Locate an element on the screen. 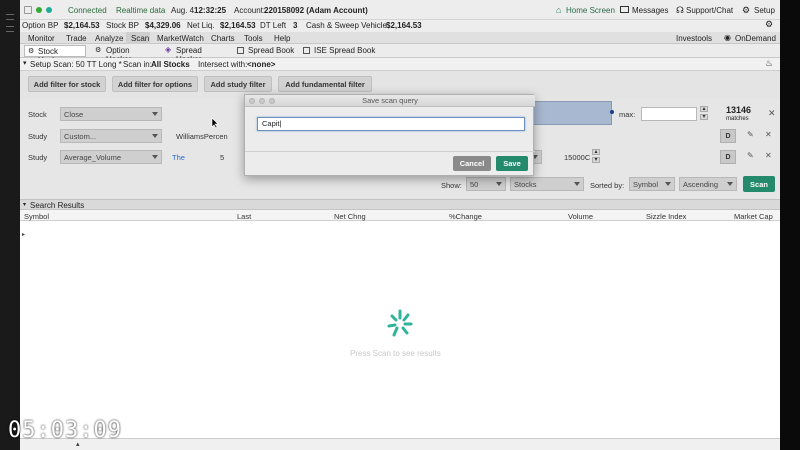 The height and width of the screenshot is (450, 800). support-chat-link: Support/Chat is located at coordinates (709, 10).